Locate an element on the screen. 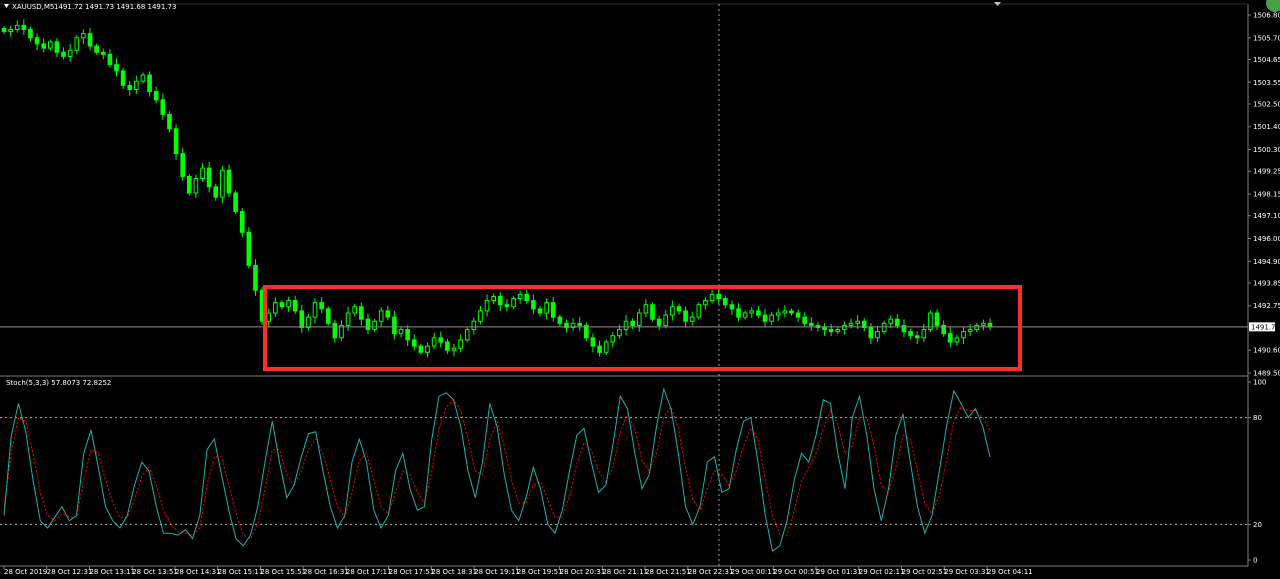 This screenshot has width=1280, height=579. time-tick-label: 28 Oct 16:31 is located at coordinates (326, 572).